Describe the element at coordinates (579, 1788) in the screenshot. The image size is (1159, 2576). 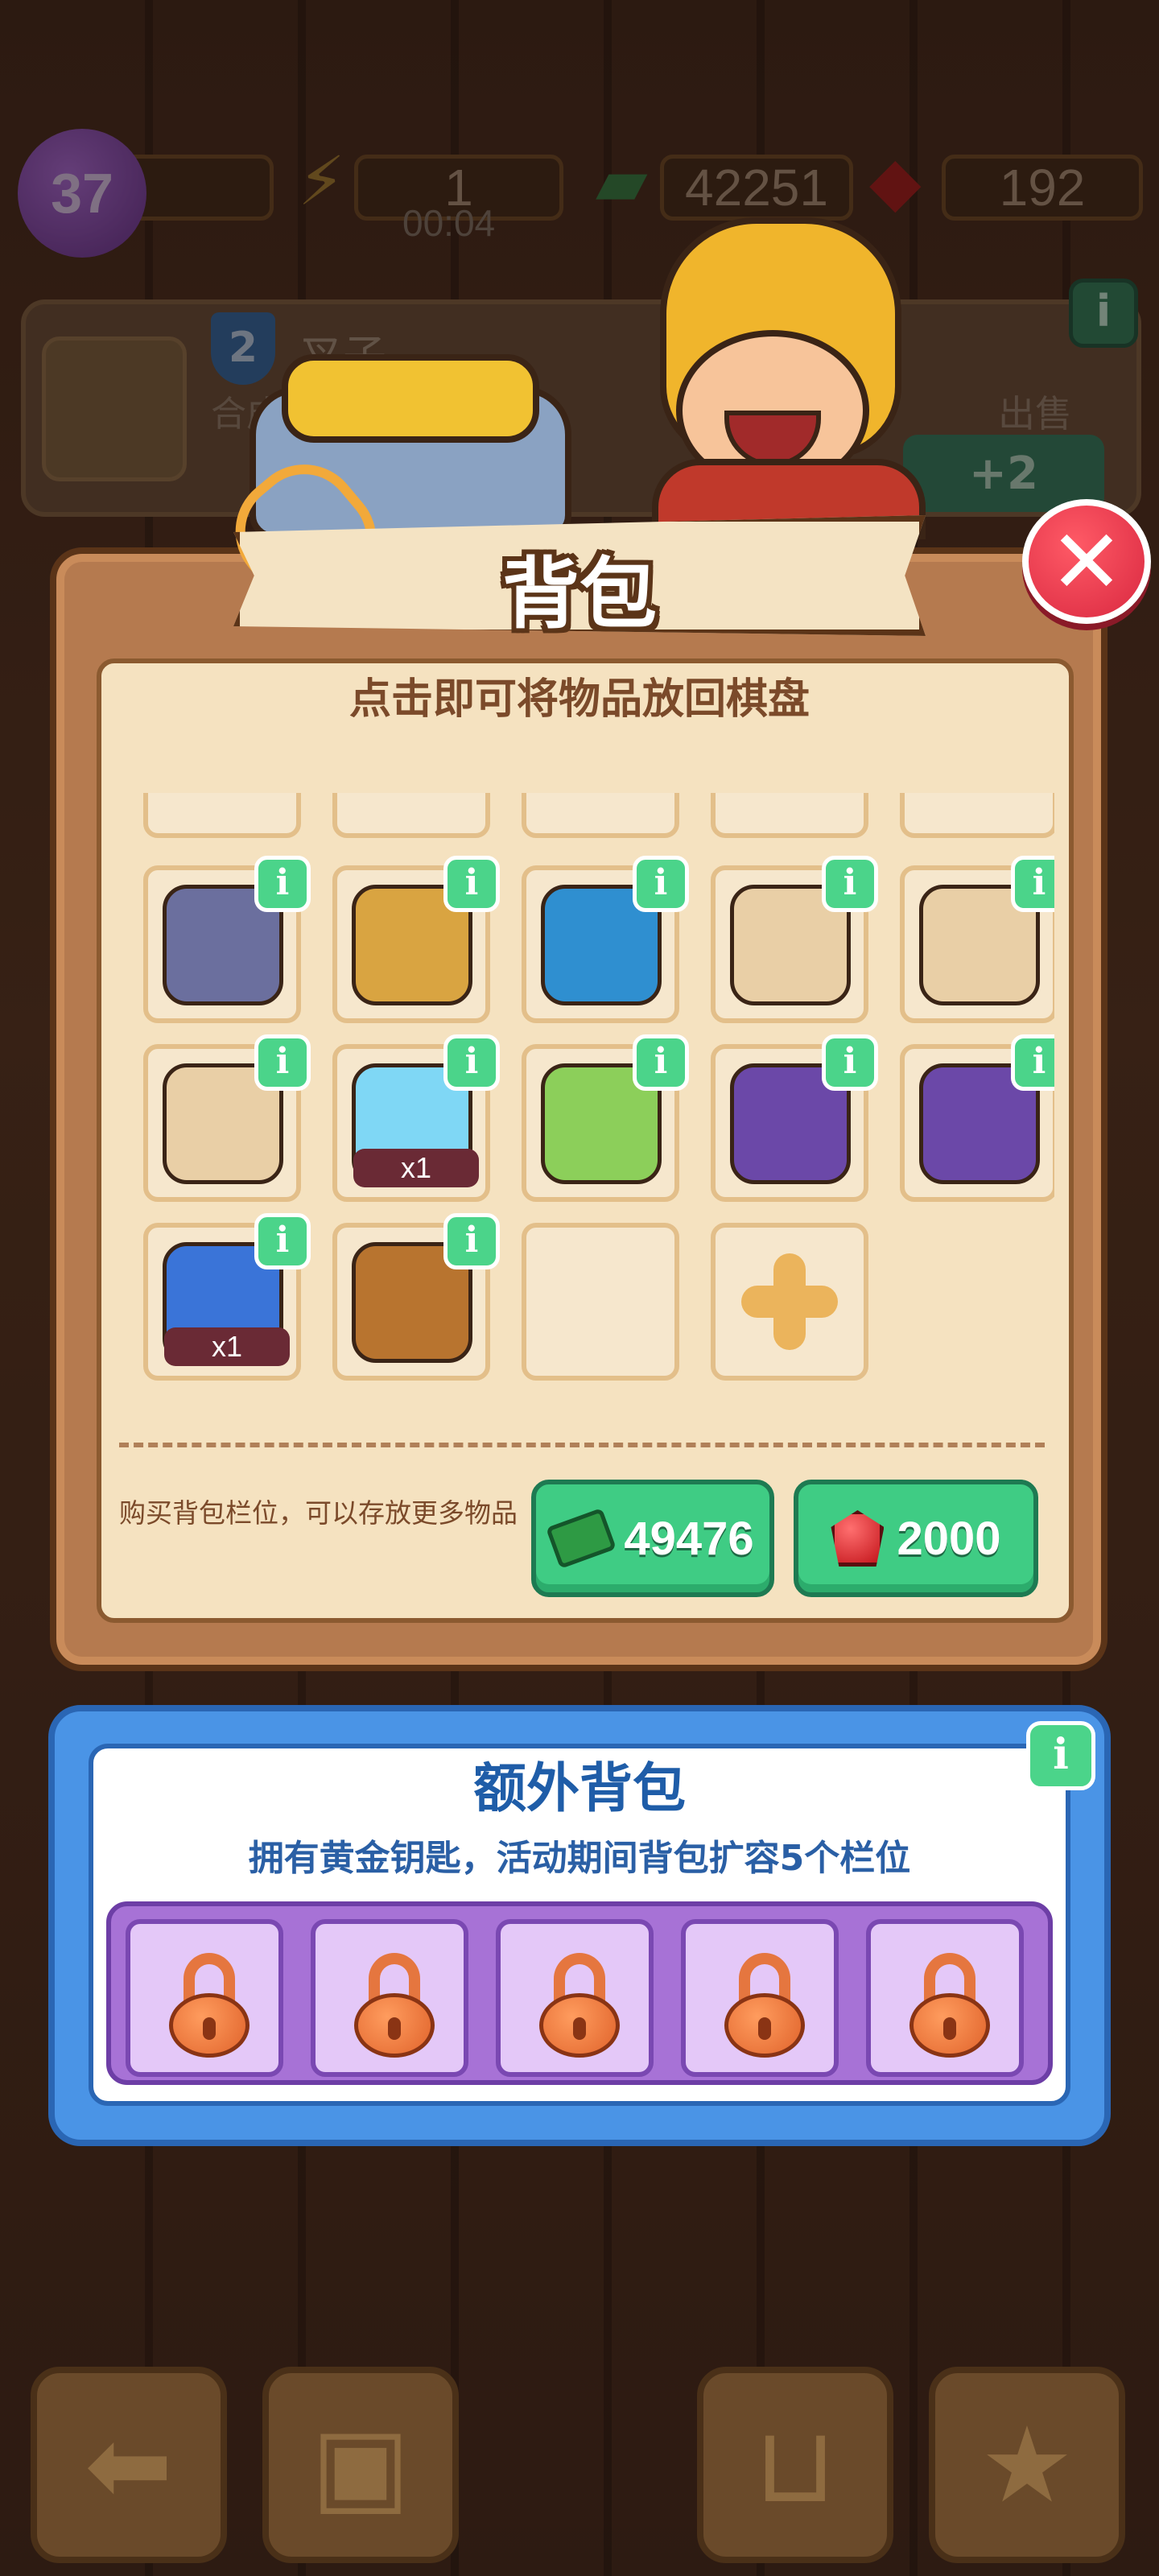
I see `extra-backpack-title: 额外背包` at that location.